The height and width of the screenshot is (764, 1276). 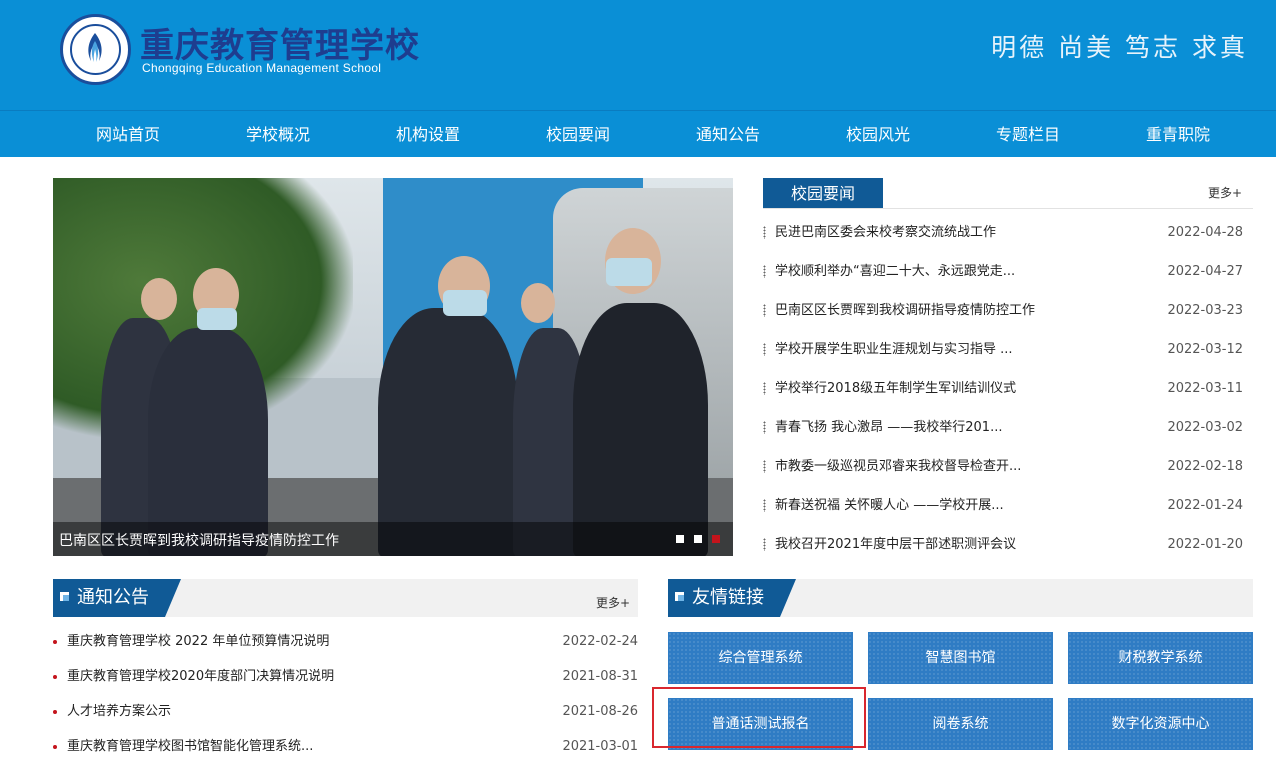 I want to click on link-smart-library: 智慧图书馆, so click(x=960, y=658).